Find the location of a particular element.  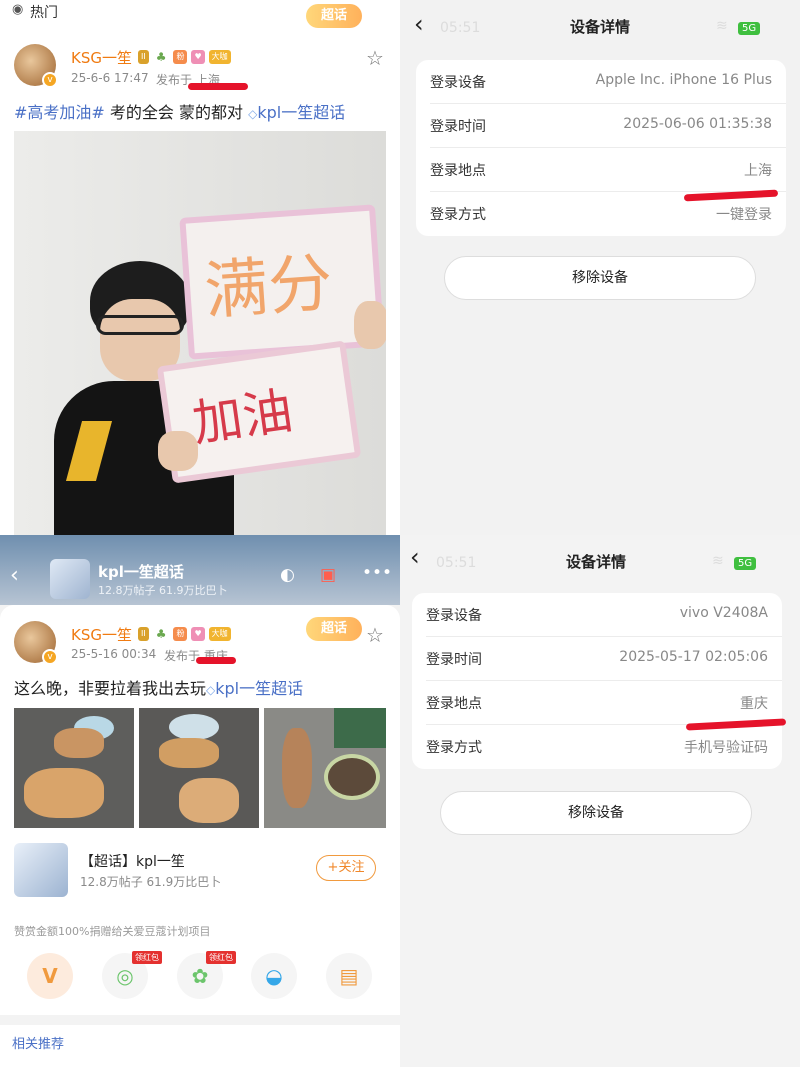

status-time: 05:51 is located at coordinates (456, 563).